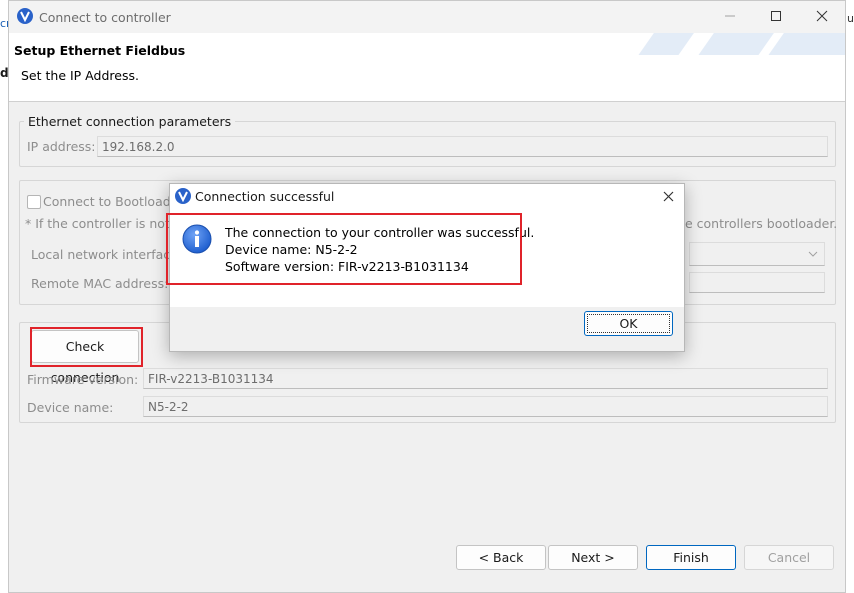  Describe the element at coordinates (344, 249) in the screenshot. I see `highlight-dialog-message` at that location.